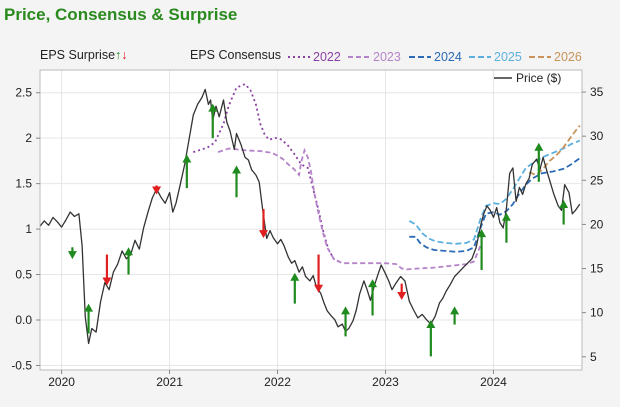 The width and height of the screenshot is (620, 407). What do you see at coordinates (597, 92) in the screenshot?
I see `right-tick-label: 35` at bounding box center [597, 92].